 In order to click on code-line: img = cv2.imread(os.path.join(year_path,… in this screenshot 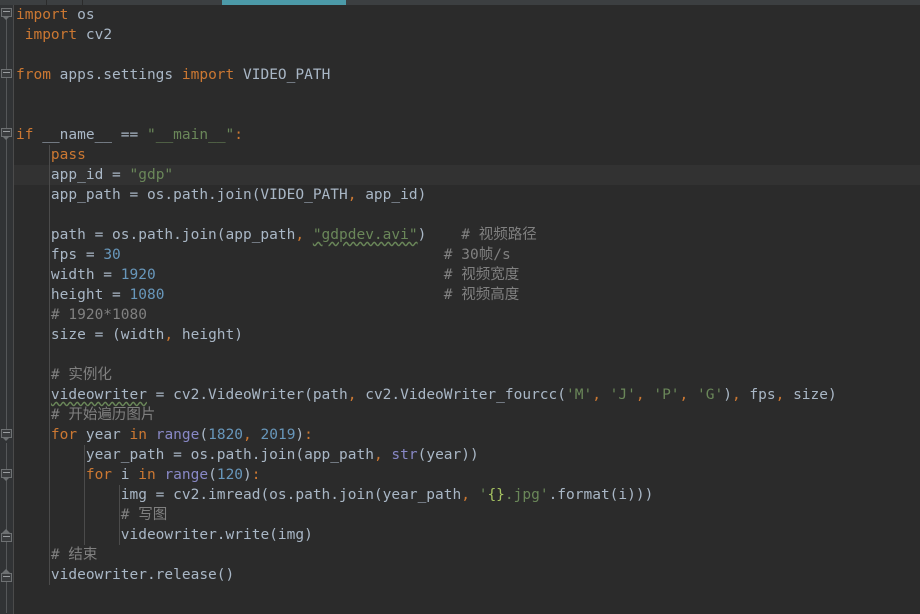, I will do `click(467, 495)`.